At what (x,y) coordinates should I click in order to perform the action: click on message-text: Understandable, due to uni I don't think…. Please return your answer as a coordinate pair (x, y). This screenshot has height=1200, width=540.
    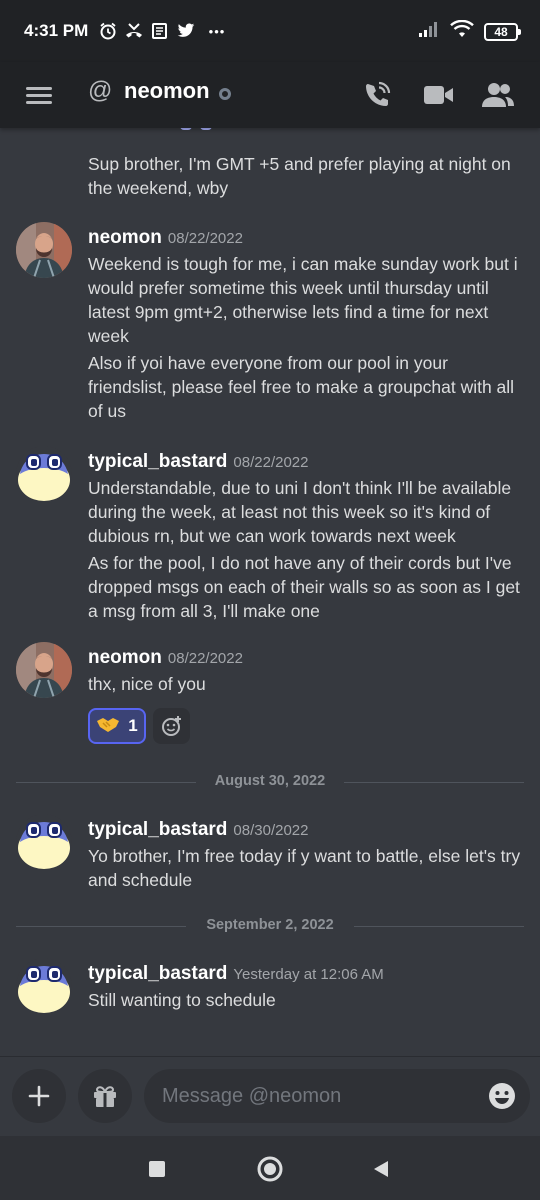
    Looking at the image, I should click on (304, 549).